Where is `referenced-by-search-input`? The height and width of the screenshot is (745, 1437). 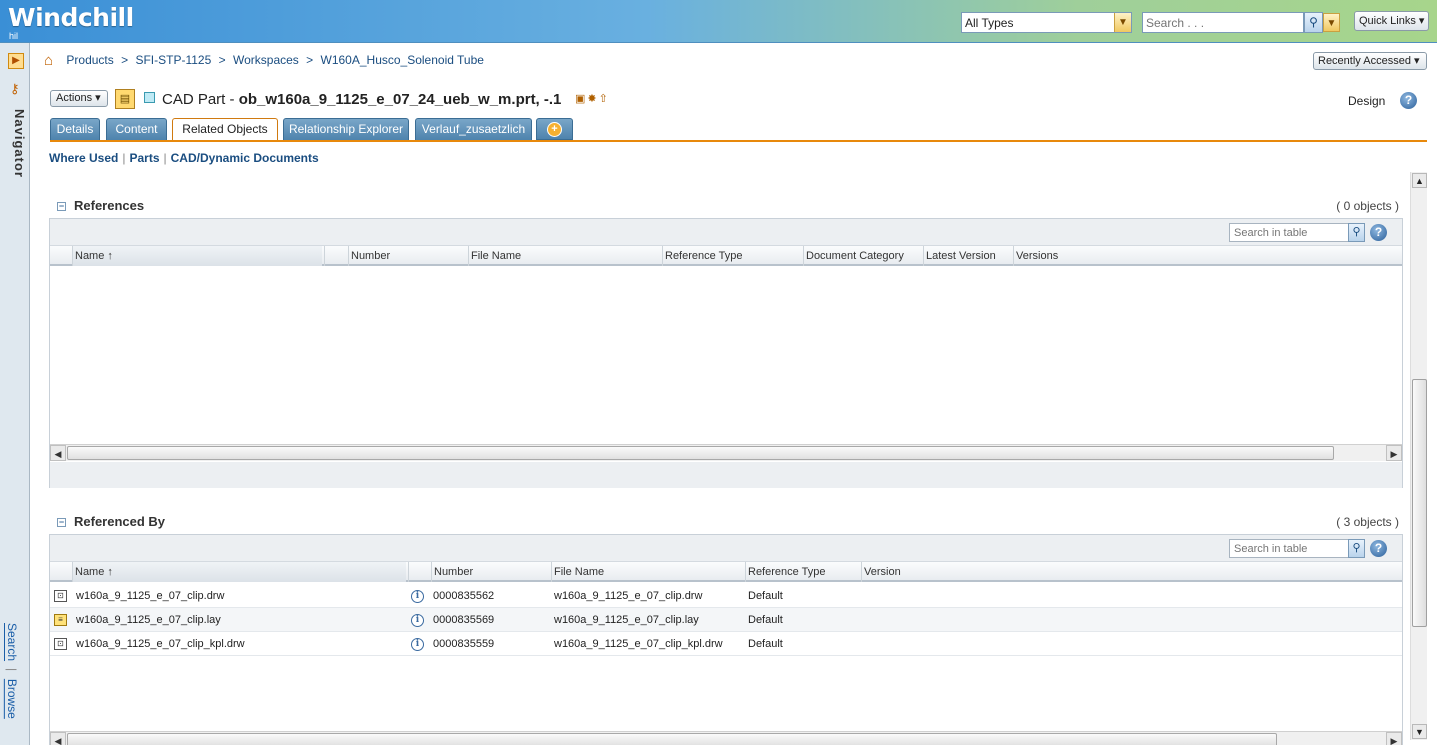
referenced-by-search-input is located at coordinates (1289, 548).